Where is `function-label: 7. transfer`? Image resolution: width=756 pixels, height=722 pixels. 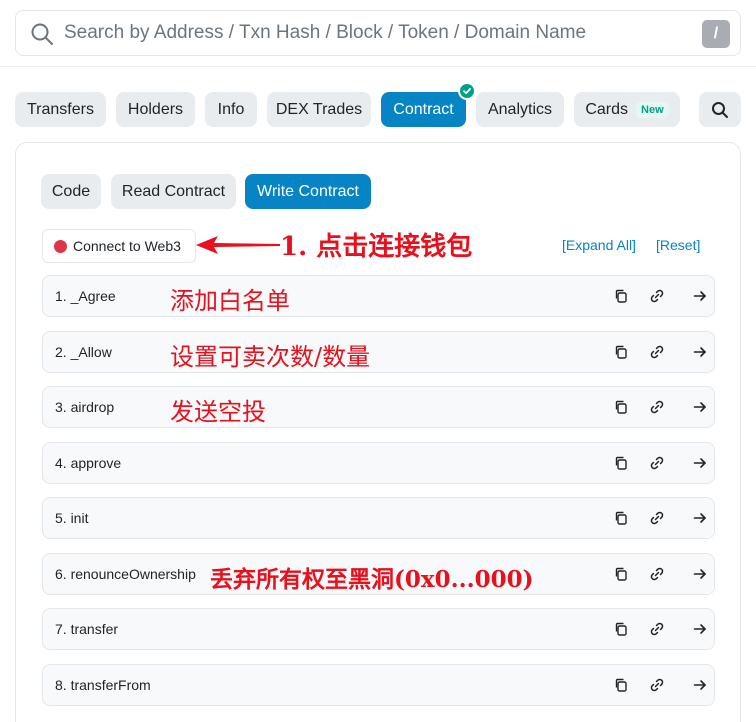 function-label: 7. transfer is located at coordinates (87, 629).